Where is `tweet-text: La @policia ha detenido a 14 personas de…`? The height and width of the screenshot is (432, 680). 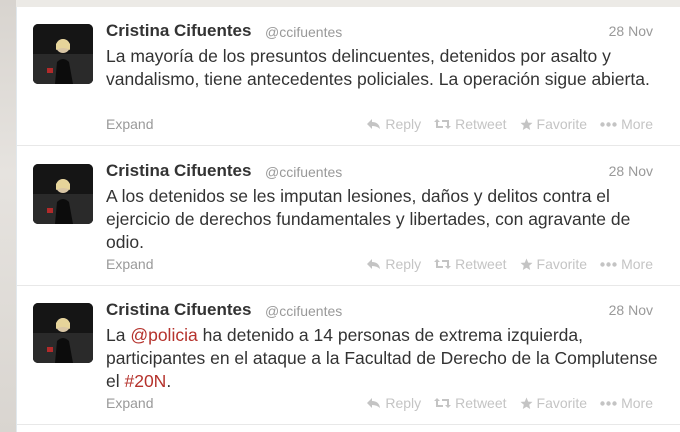 tweet-text: La @policia ha detenido a 14 personas de… is located at coordinates (386, 358).